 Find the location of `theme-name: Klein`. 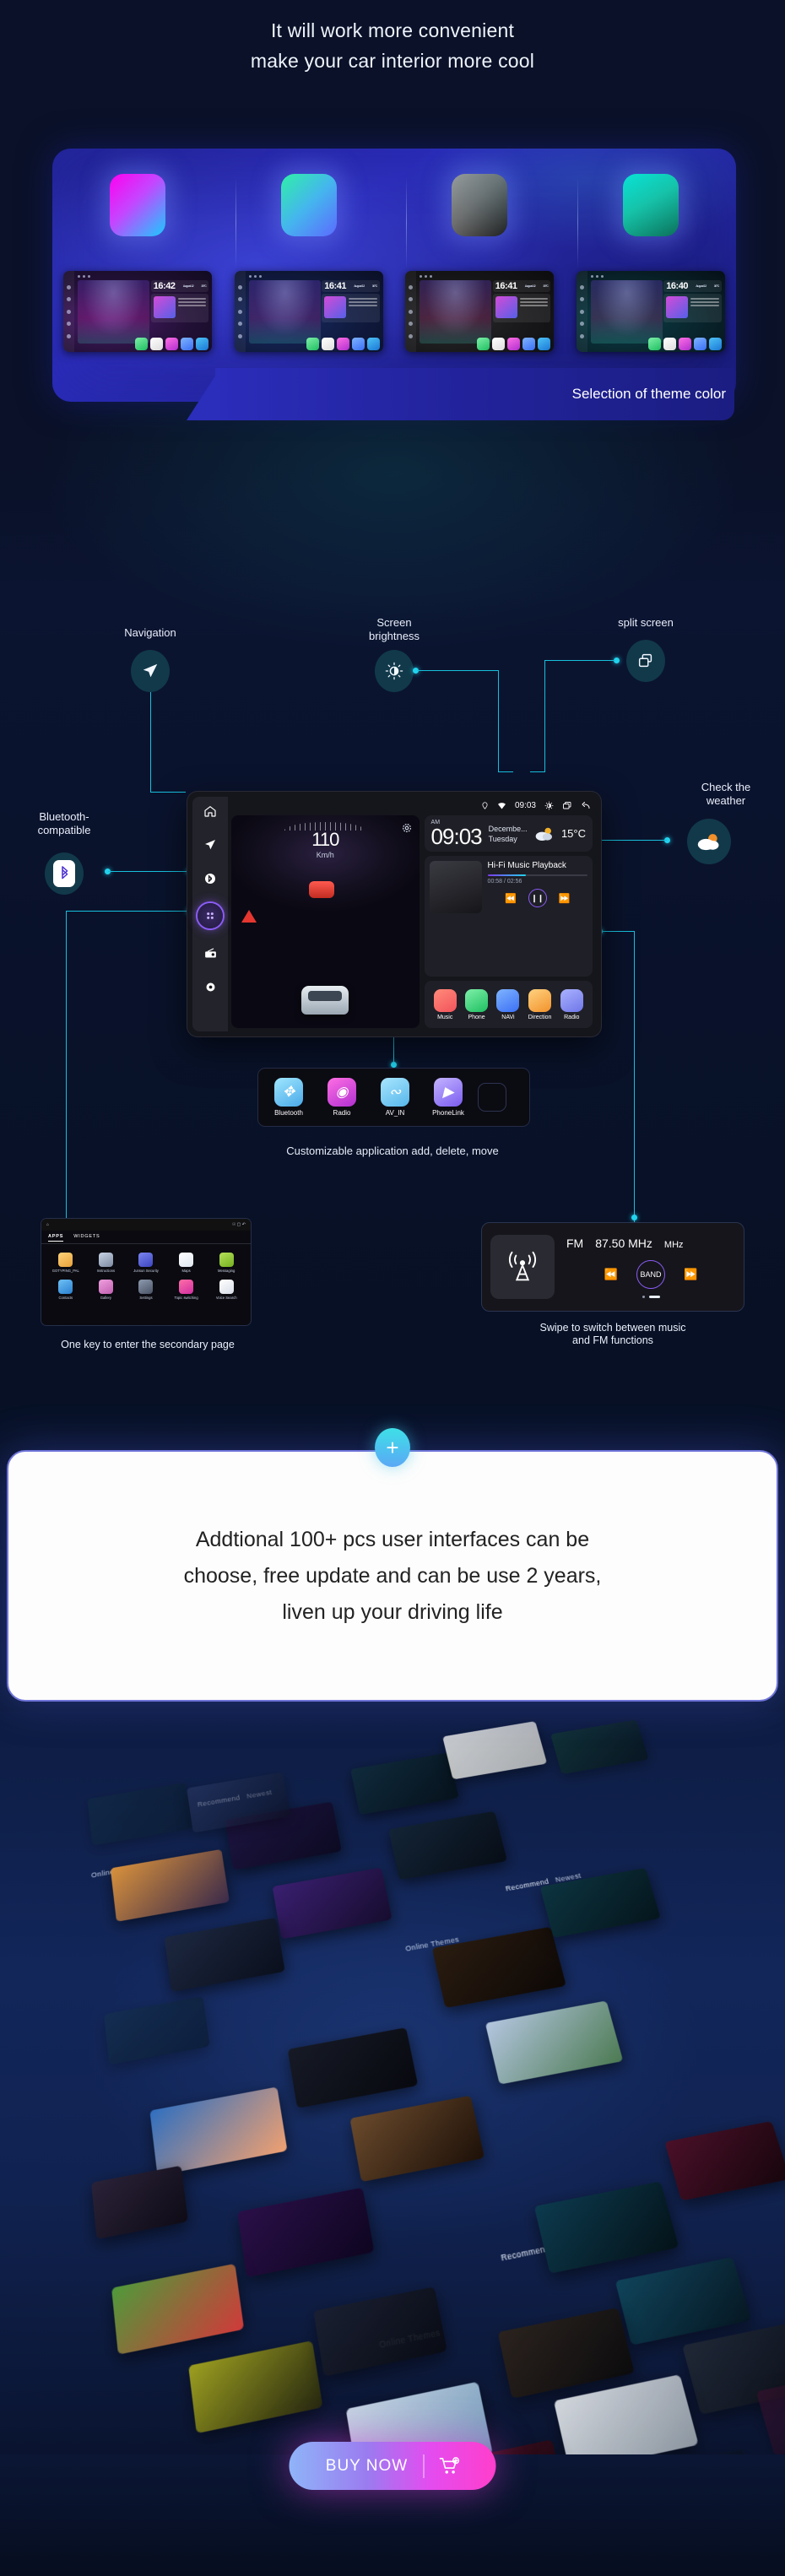

theme-name: Klein is located at coordinates (143, 2236).